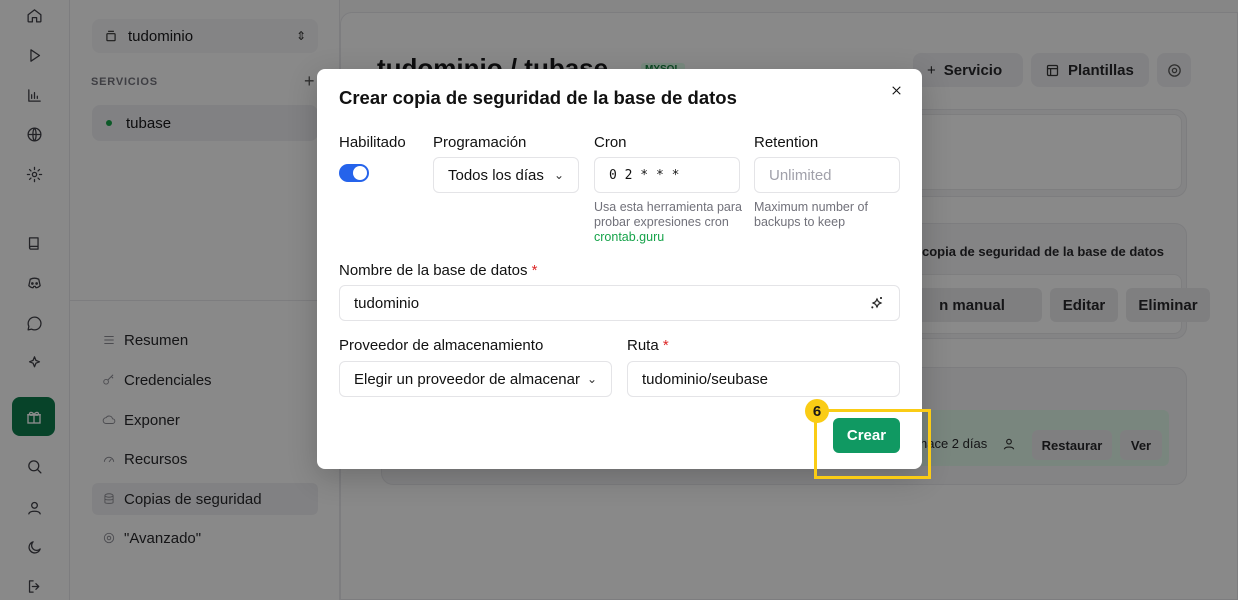 This screenshot has width=1238, height=600. Describe the element at coordinates (827, 175) in the screenshot. I see `retention-input: Unlimited` at that location.